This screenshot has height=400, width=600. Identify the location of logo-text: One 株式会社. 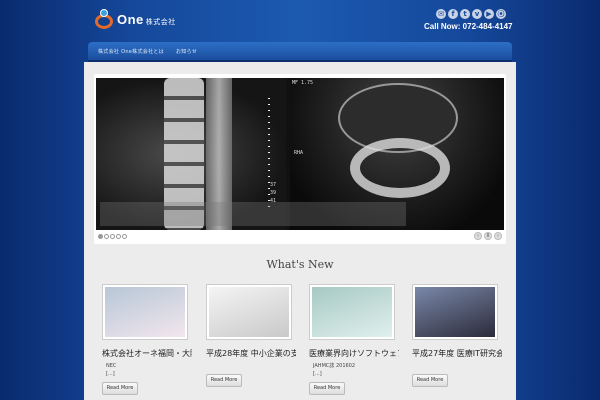
(146, 19).